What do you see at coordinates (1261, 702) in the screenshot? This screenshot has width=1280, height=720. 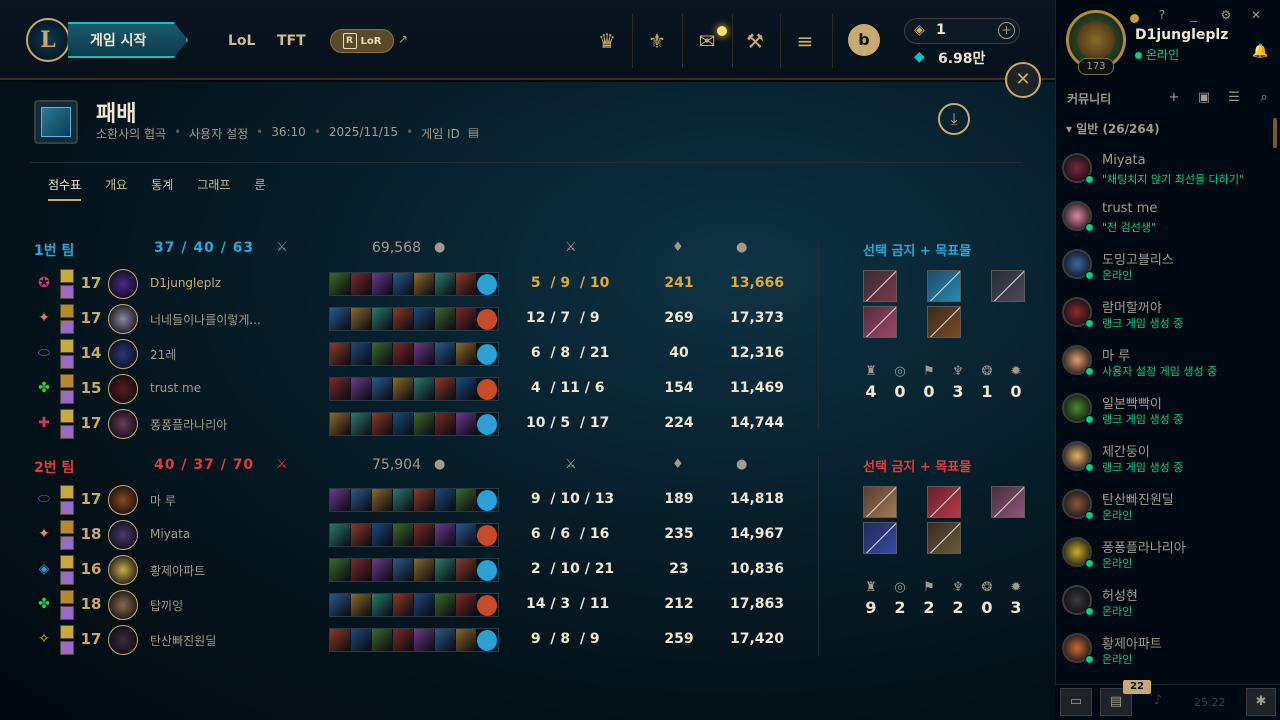 I see `bug-report-icon: ✱` at bounding box center [1261, 702].